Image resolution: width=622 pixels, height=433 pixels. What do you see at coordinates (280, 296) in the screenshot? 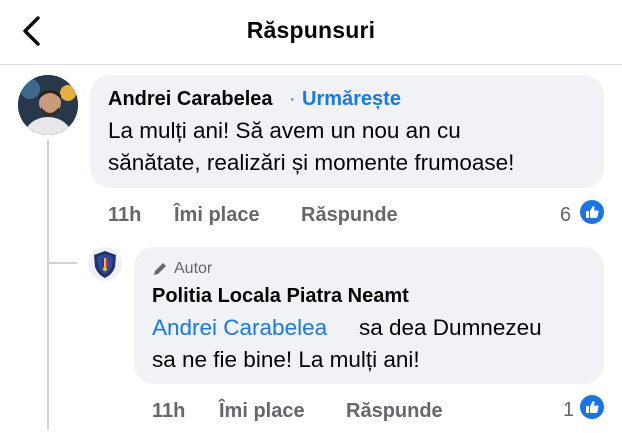
I see `reply-author-name: Politia Locala Piatra Neamt` at bounding box center [280, 296].